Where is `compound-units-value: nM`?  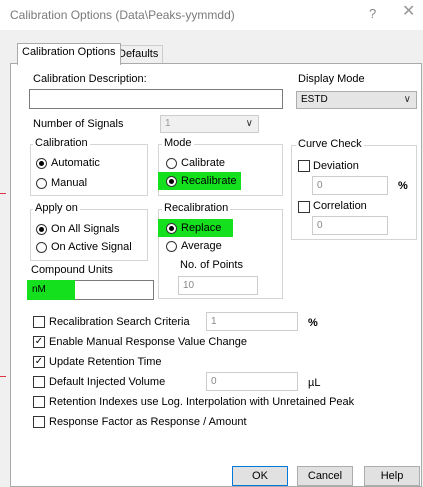
compound-units-value: nM is located at coordinates (51, 290).